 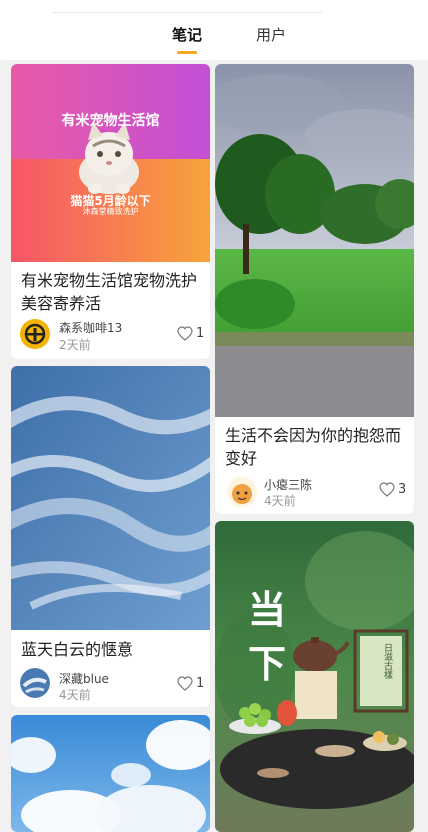 I want to click on top-tab-bar: 笔记 用户, so click(x=214, y=30).